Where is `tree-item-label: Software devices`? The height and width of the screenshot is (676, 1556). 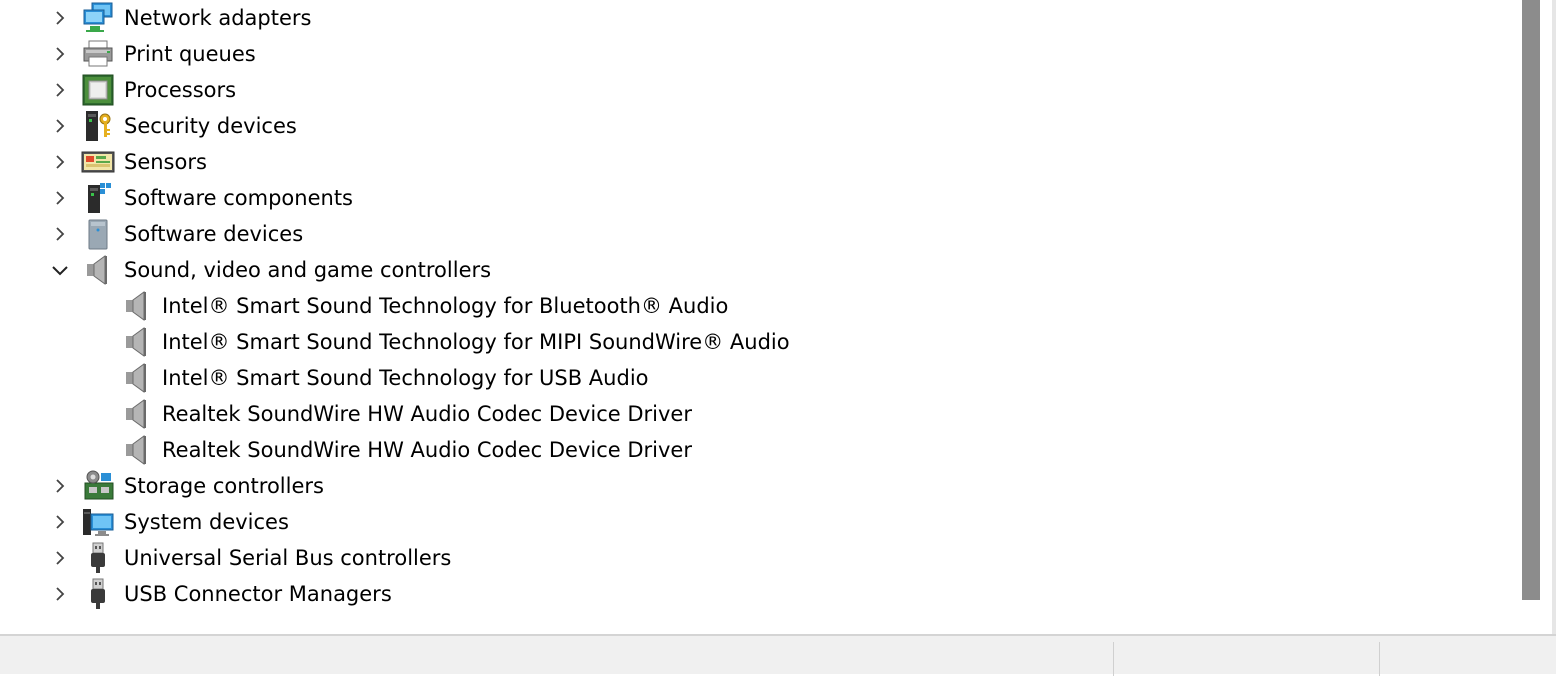
tree-item-label: Software devices is located at coordinates (214, 234).